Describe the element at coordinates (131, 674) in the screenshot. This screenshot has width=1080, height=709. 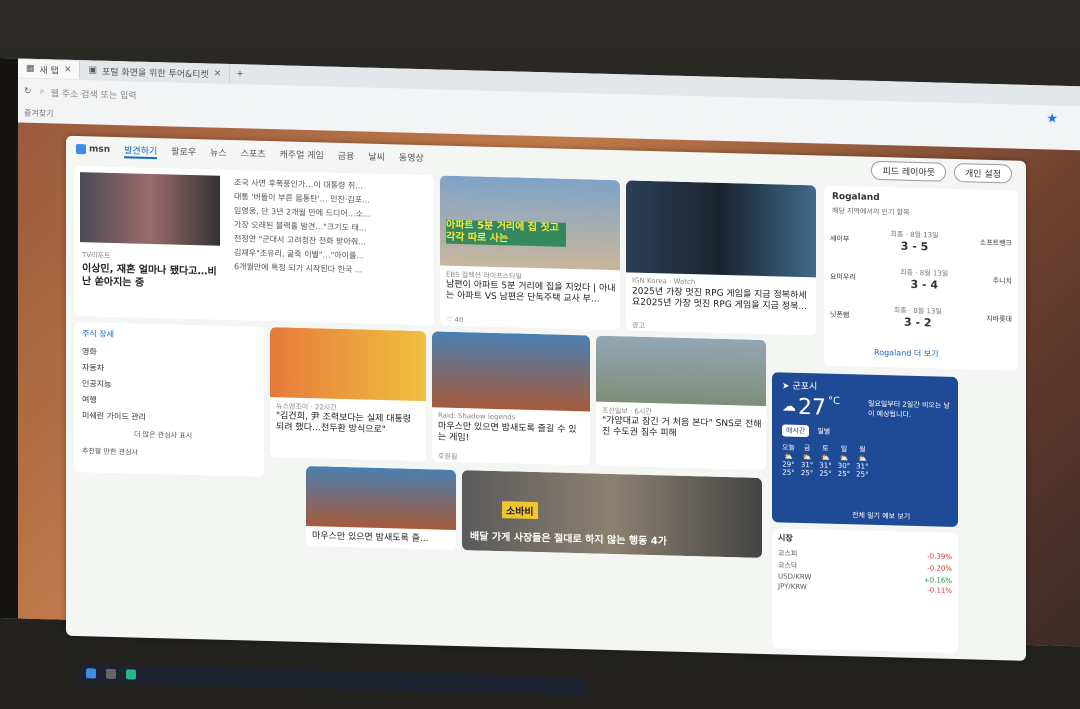
I see `edge-icon` at that location.